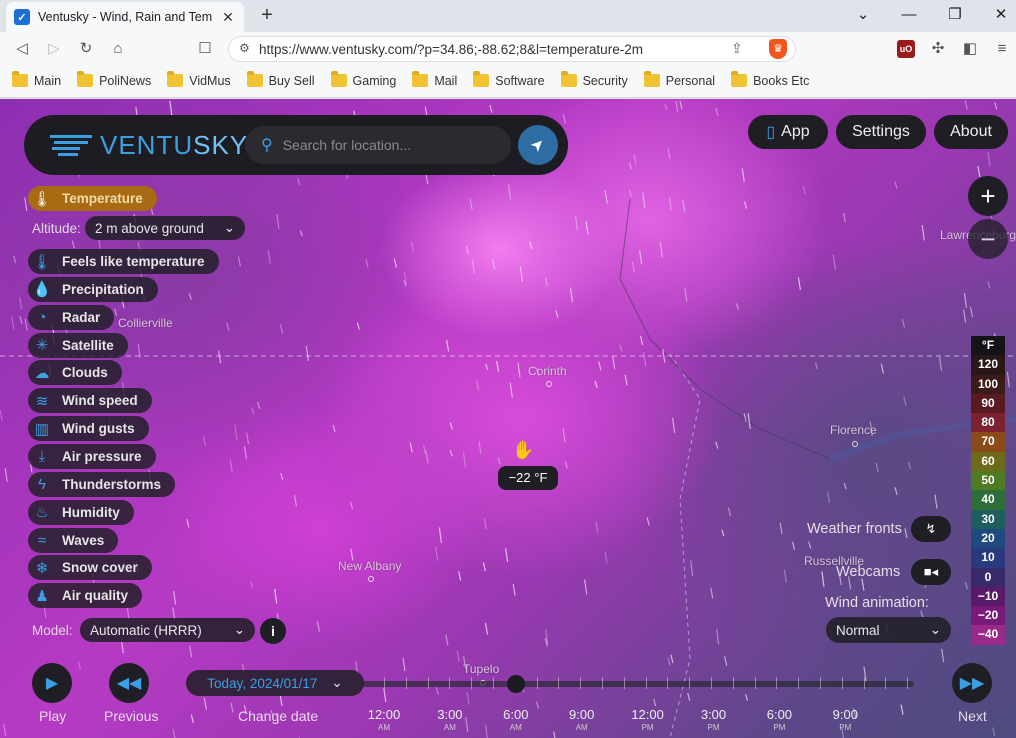 Image resolution: width=1016 pixels, height=738 pixels. What do you see at coordinates (770, 79) in the screenshot?
I see `bookmark-books-etc: Books Etc` at bounding box center [770, 79].